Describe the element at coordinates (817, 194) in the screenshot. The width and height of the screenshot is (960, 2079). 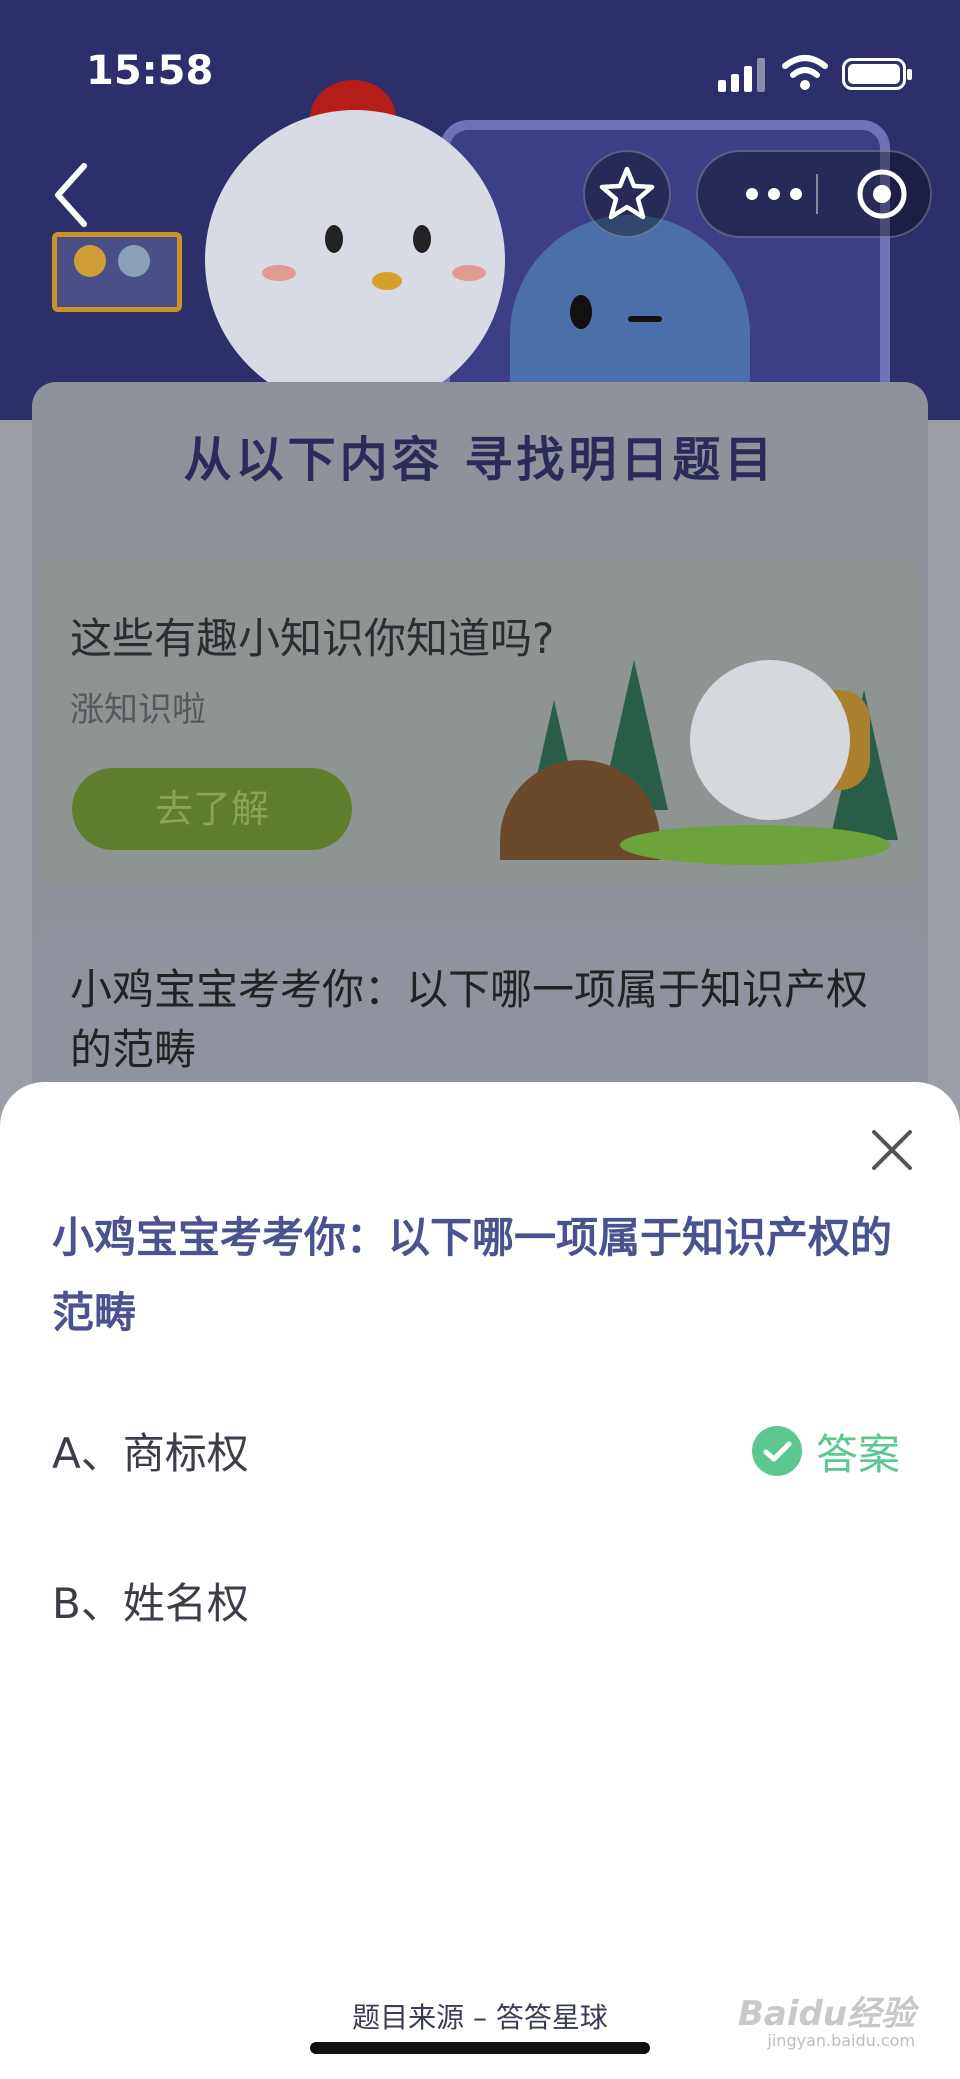
I see `capsule-divider` at that location.